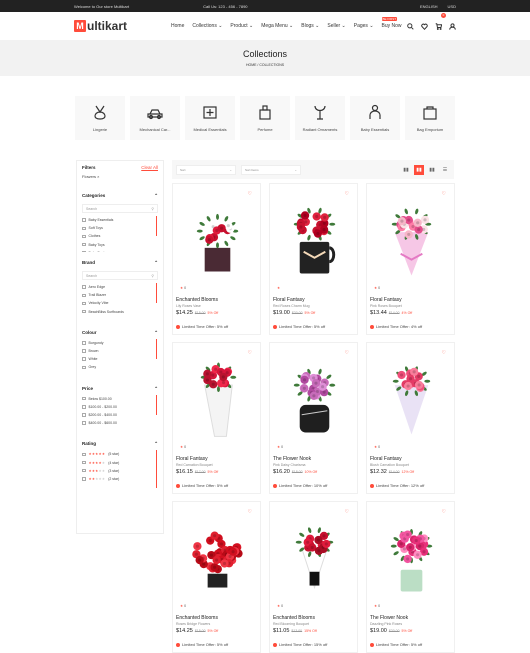  What do you see at coordinates (117, 471) in the screenshot?
I see `filter-option: ★★★★★ (3 star)` at bounding box center [117, 471].